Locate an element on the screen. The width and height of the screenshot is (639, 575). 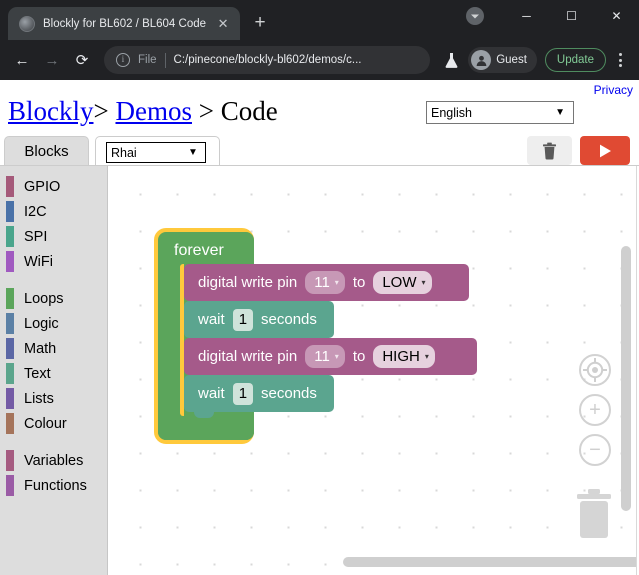
forever-block-foot is located at coordinates (206, 429).